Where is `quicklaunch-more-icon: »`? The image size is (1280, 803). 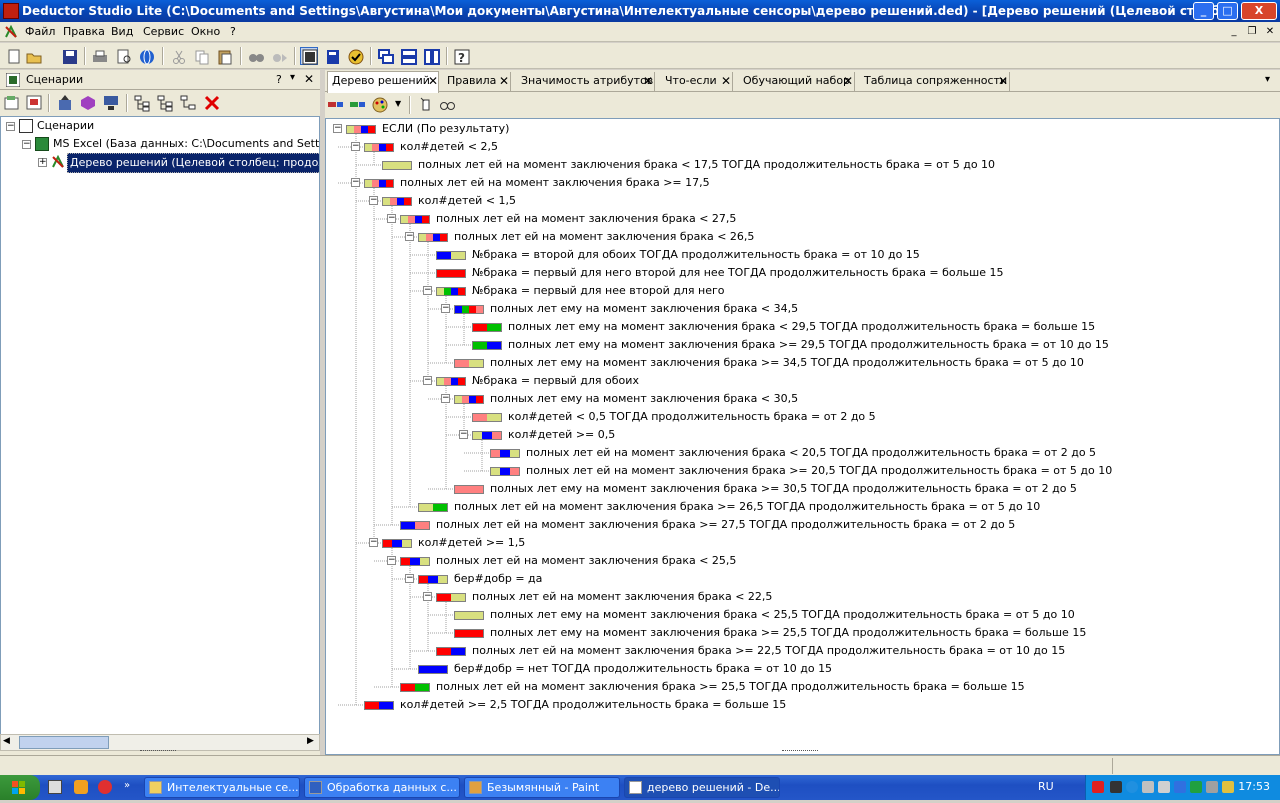 quicklaunch-more-icon: » is located at coordinates (127, 785).